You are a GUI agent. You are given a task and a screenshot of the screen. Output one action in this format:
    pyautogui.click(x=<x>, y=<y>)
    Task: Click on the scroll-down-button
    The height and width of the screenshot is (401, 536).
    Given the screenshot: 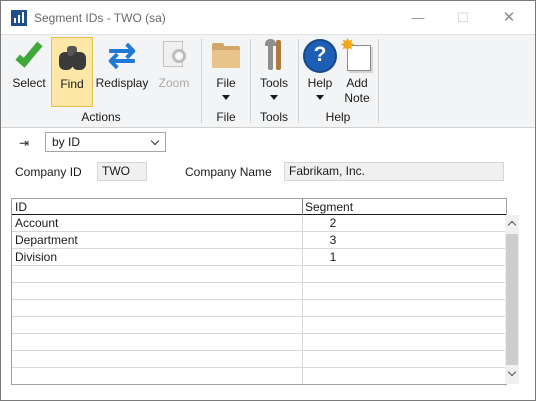 What is the action you would take?
    pyautogui.click(x=512, y=374)
    